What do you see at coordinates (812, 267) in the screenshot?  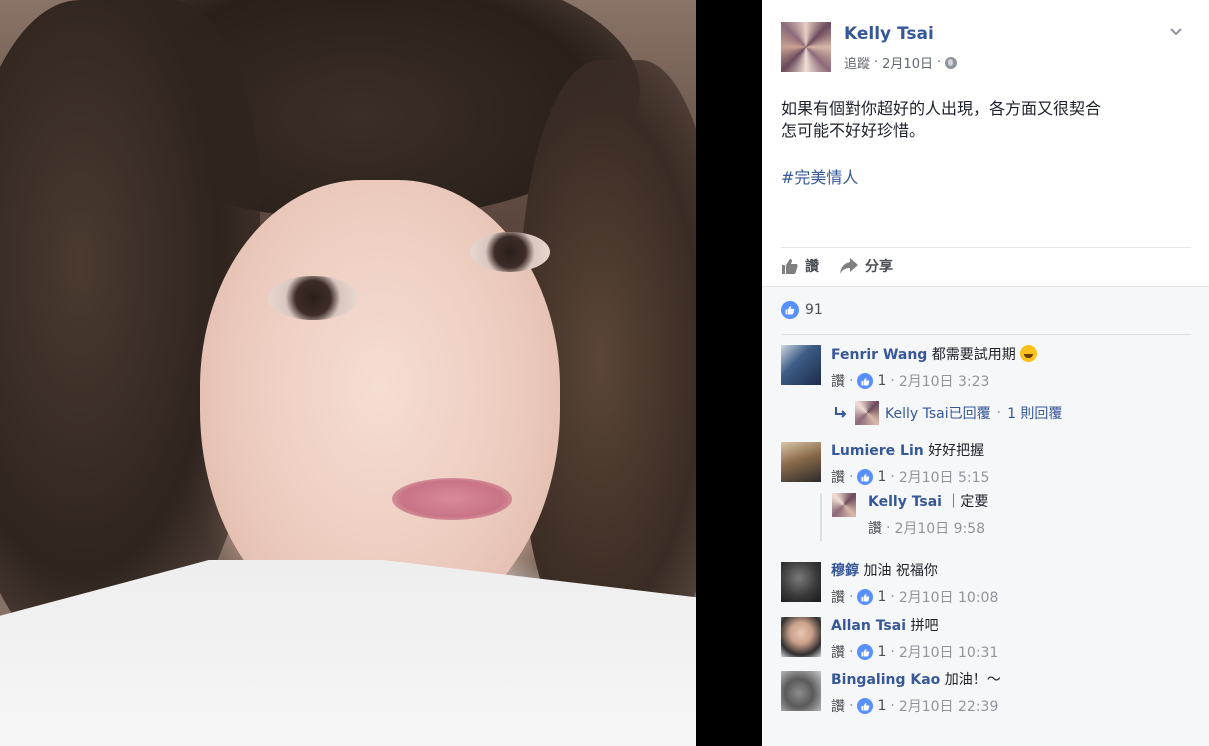 I see `like-button-label: 讚` at bounding box center [812, 267].